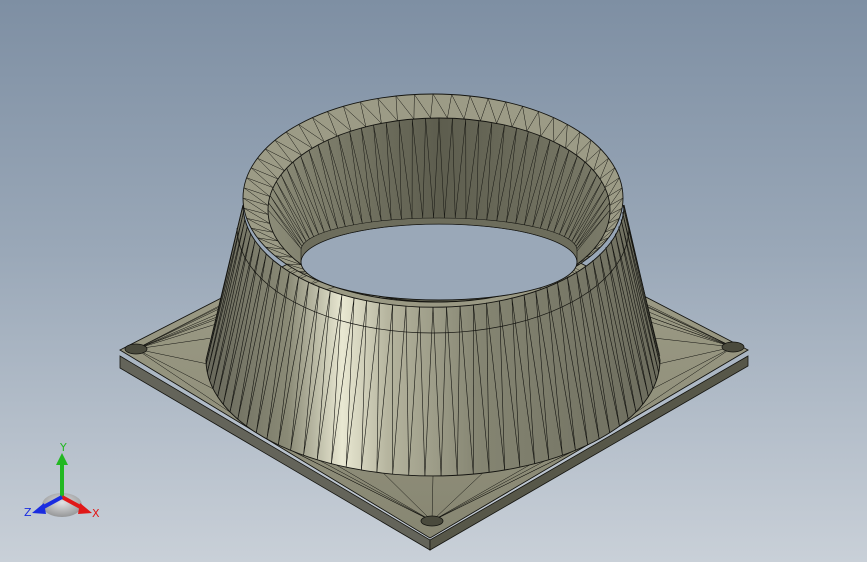 The width and height of the screenshot is (867, 562). Describe the element at coordinates (85, 508) in the screenshot. I see `x-axis-head-icon` at that location.